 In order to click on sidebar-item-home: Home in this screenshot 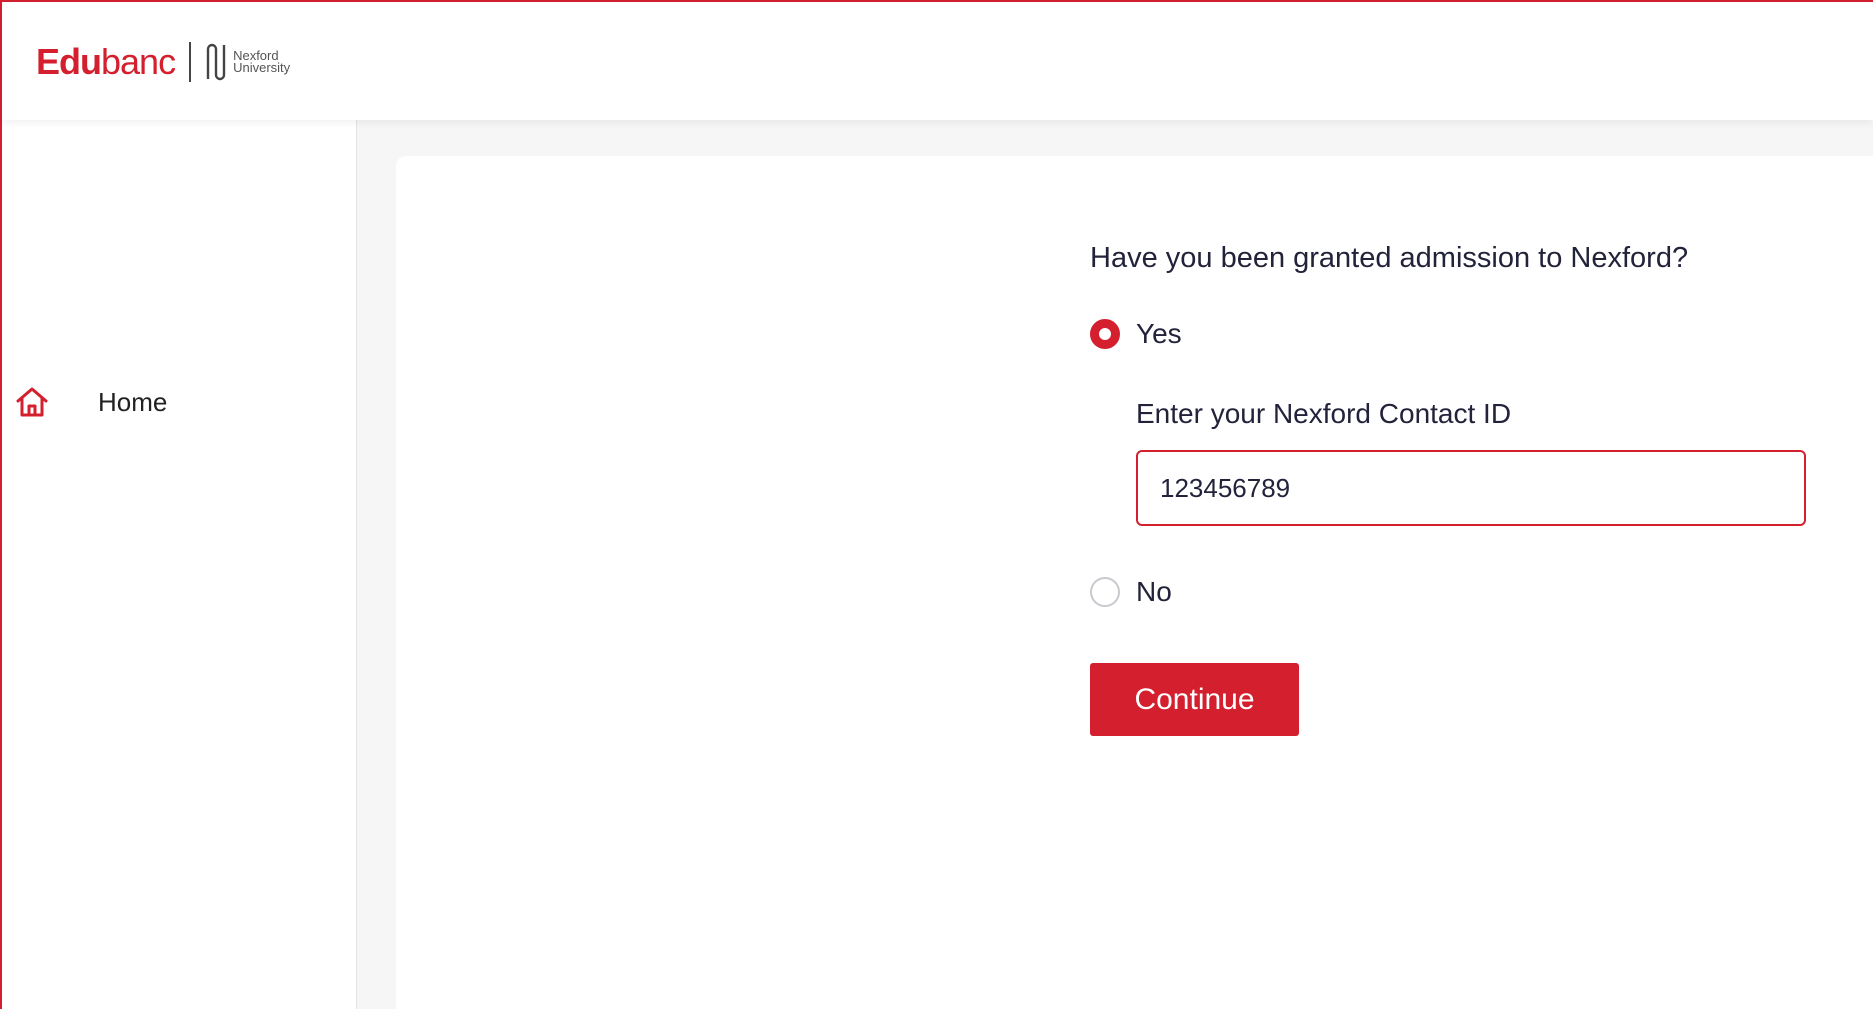, I will do `click(90, 402)`.